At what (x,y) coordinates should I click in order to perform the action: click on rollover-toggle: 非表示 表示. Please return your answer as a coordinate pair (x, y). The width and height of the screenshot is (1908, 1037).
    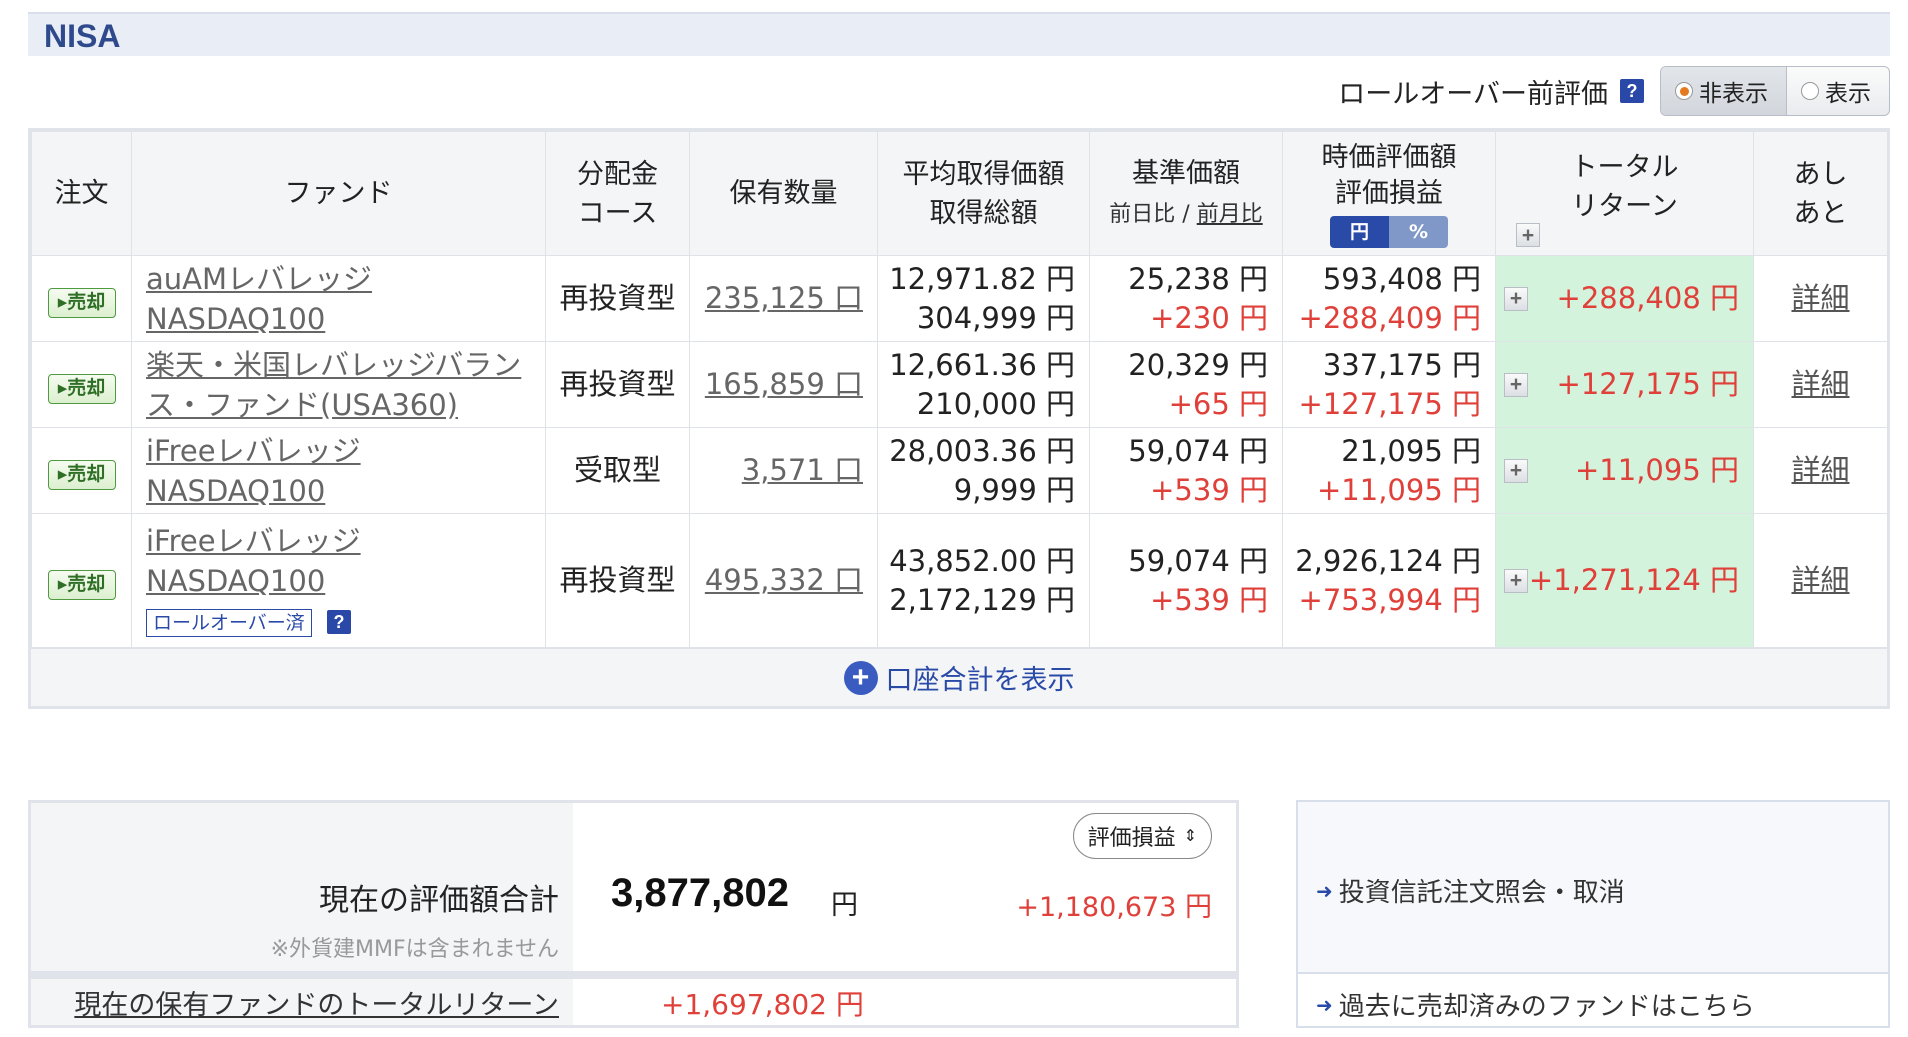
    Looking at the image, I should click on (1775, 91).